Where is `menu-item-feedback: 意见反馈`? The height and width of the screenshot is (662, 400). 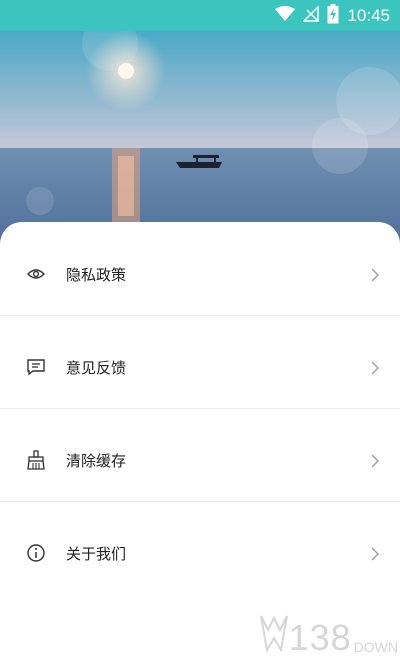
menu-item-feedback: 意见反馈 is located at coordinates (200, 367).